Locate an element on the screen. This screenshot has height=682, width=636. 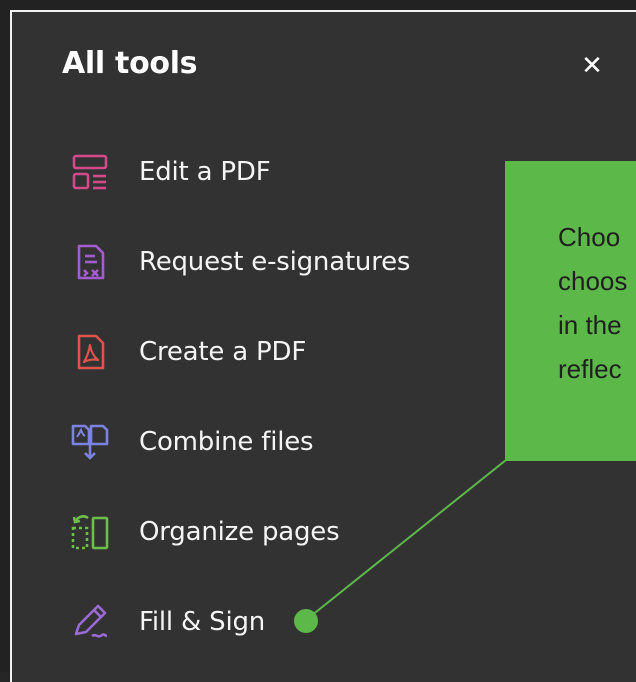
tool-label: Organize pages is located at coordinates (239, 532).